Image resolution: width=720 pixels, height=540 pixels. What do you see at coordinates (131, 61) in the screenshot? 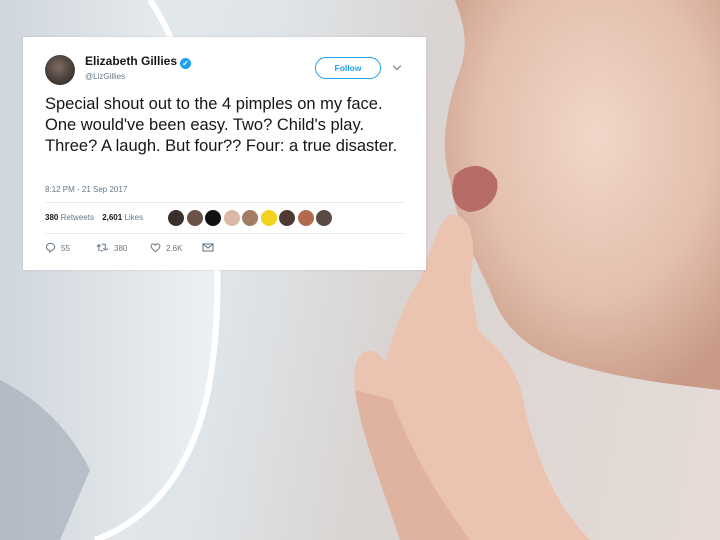
I see `author-name: Elizabeth Gillies` at bounding box center [131, 61].